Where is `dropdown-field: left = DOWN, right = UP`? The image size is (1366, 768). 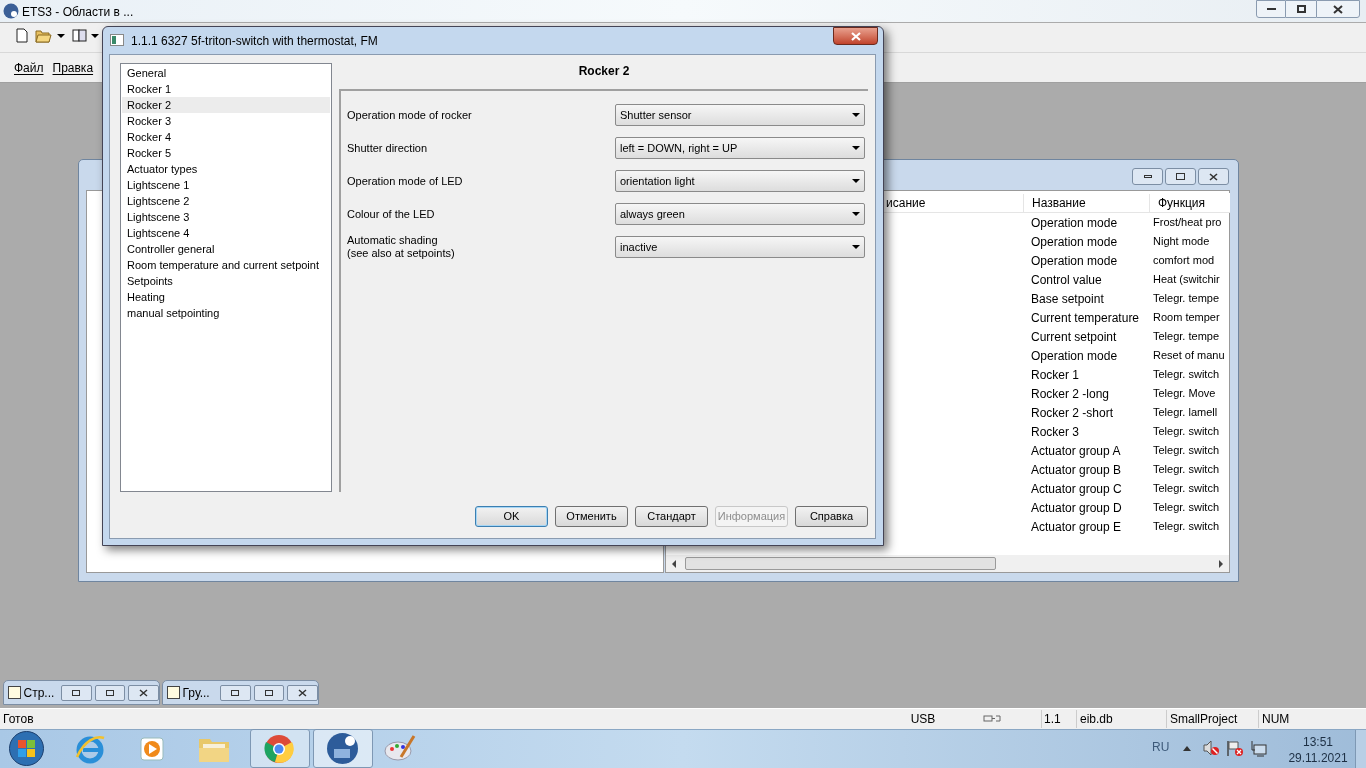 dropdown-field: left = DOWN, right = UP is located at coordinates (740, 148).